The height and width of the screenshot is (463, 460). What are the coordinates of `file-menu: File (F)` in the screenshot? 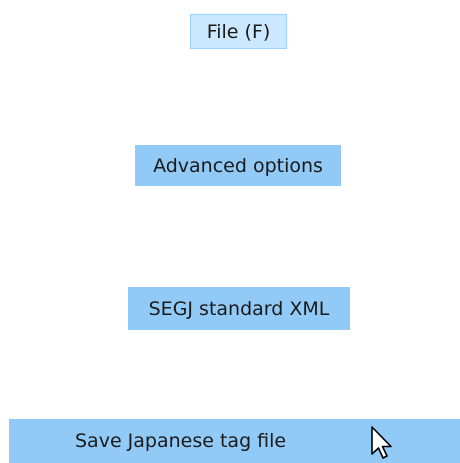 It's located at (238, 31).